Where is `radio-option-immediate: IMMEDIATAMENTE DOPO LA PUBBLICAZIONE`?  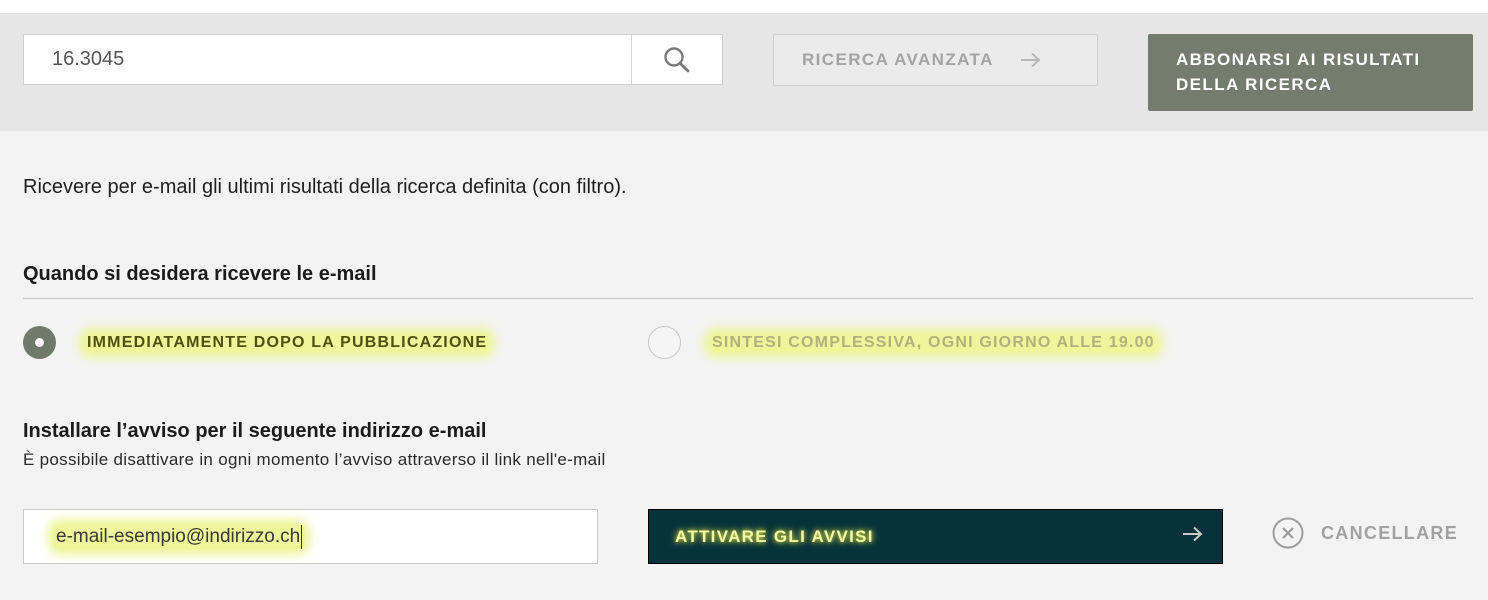
radio-option-immediate: IMMEDIATAMENTE DOPO LA PUBBLICAZIONE is located at coordinates (256, 342).